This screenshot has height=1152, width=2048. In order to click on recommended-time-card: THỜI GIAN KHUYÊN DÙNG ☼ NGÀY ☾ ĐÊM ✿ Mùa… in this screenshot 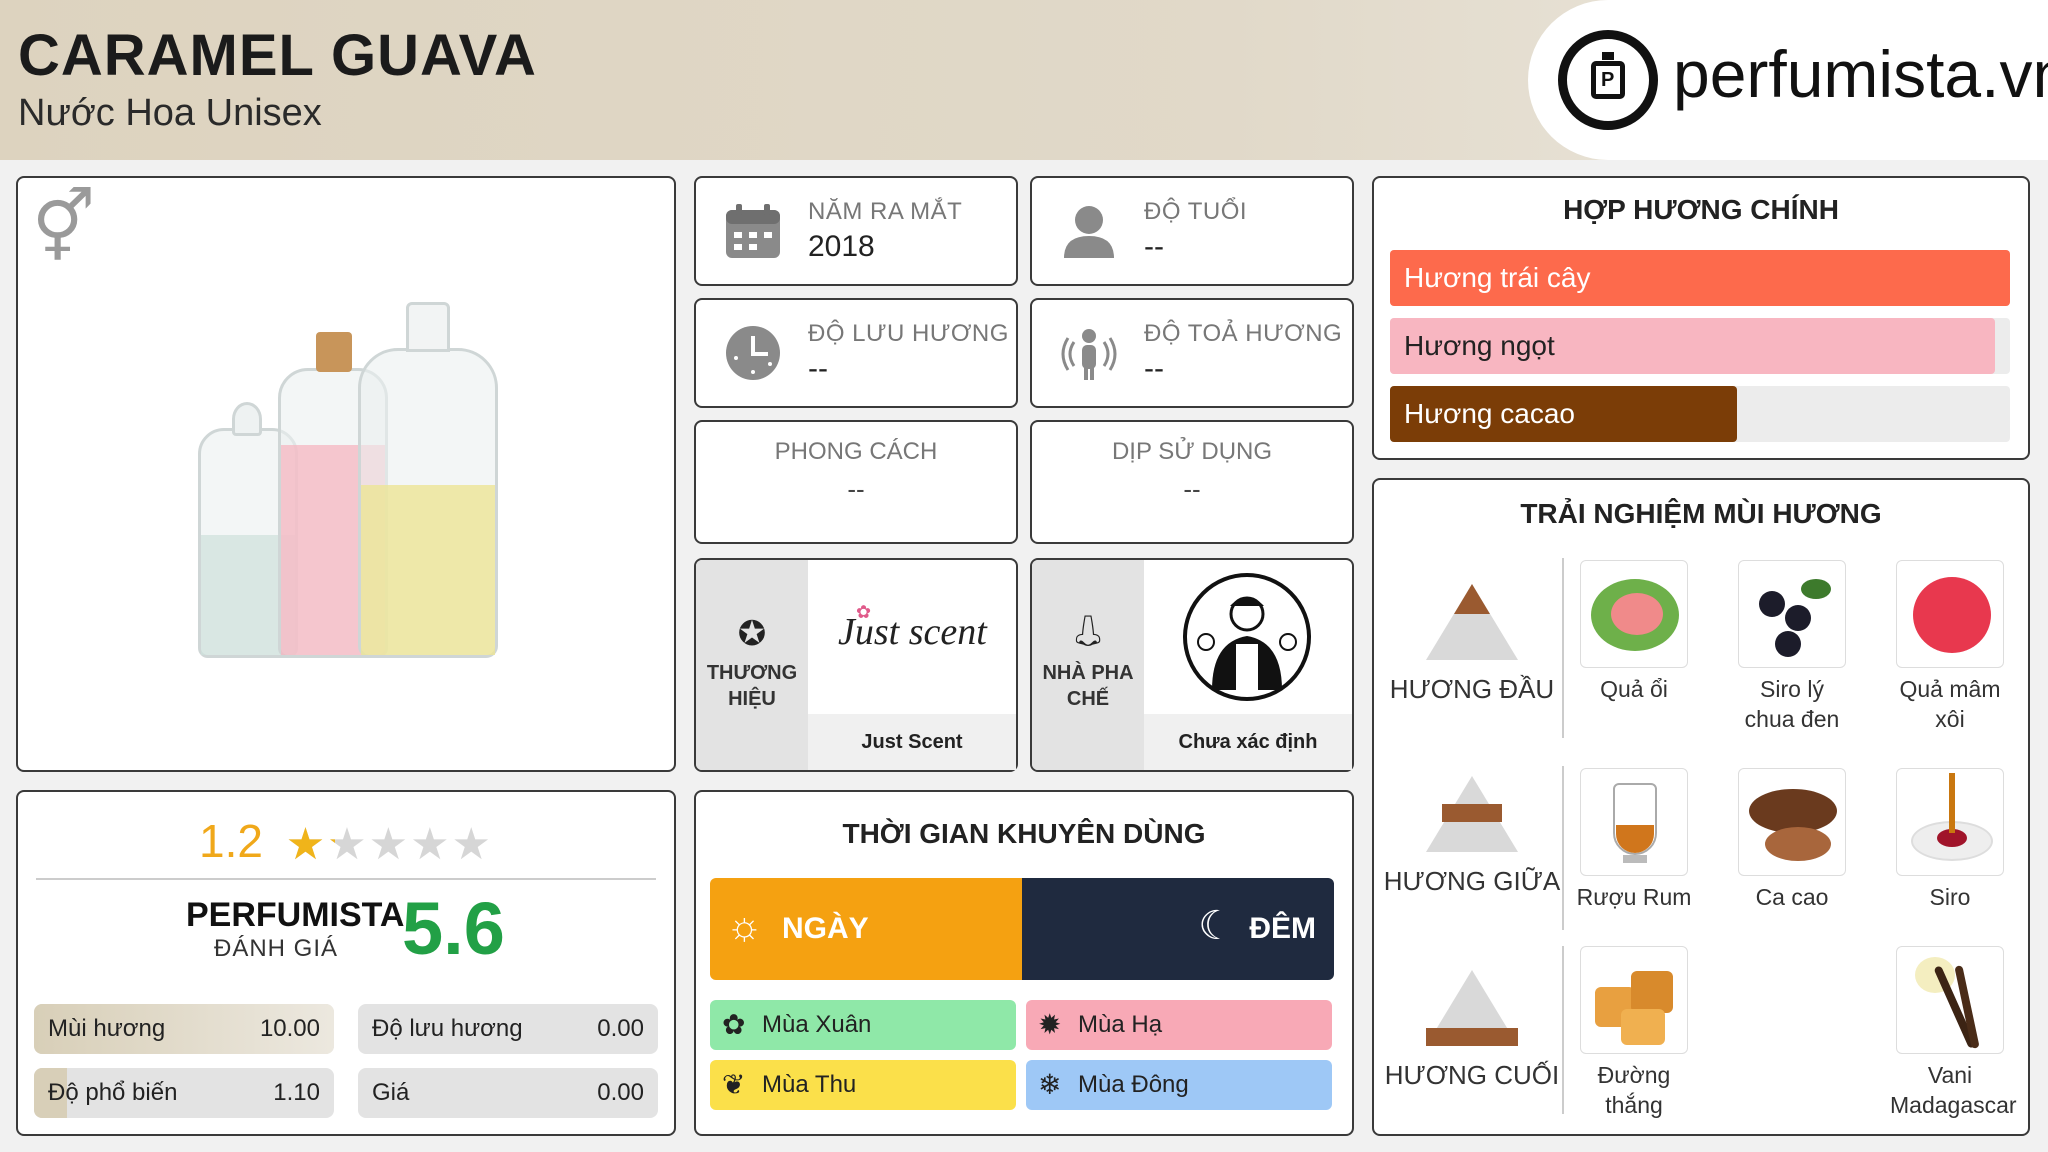, I will do `click(1024, 963)`.